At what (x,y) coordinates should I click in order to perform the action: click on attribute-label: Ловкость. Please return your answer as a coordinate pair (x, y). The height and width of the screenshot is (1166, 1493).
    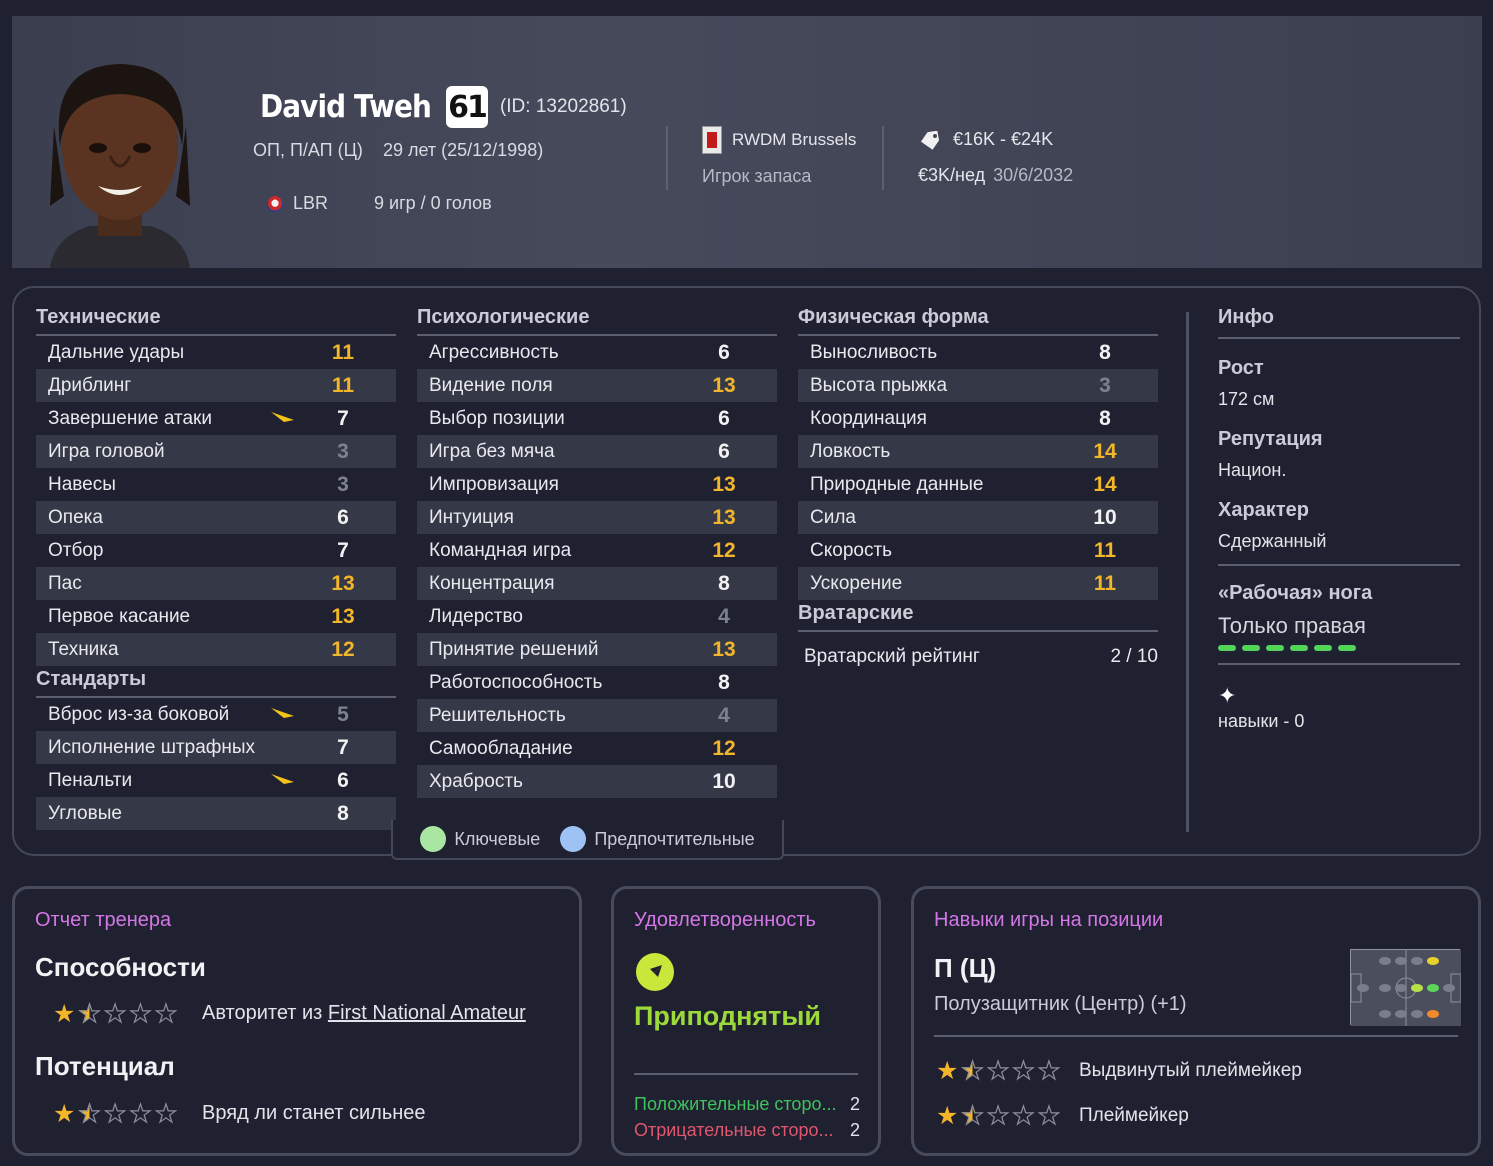
    Looking at the image, I should click on (850, 451).